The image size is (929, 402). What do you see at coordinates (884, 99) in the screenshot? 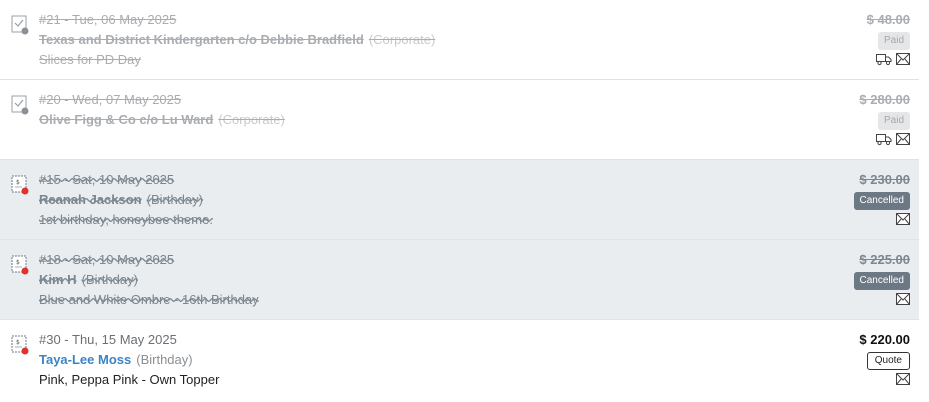
I see `order-amount: $ 280.00` at bounding box center [884, 99].